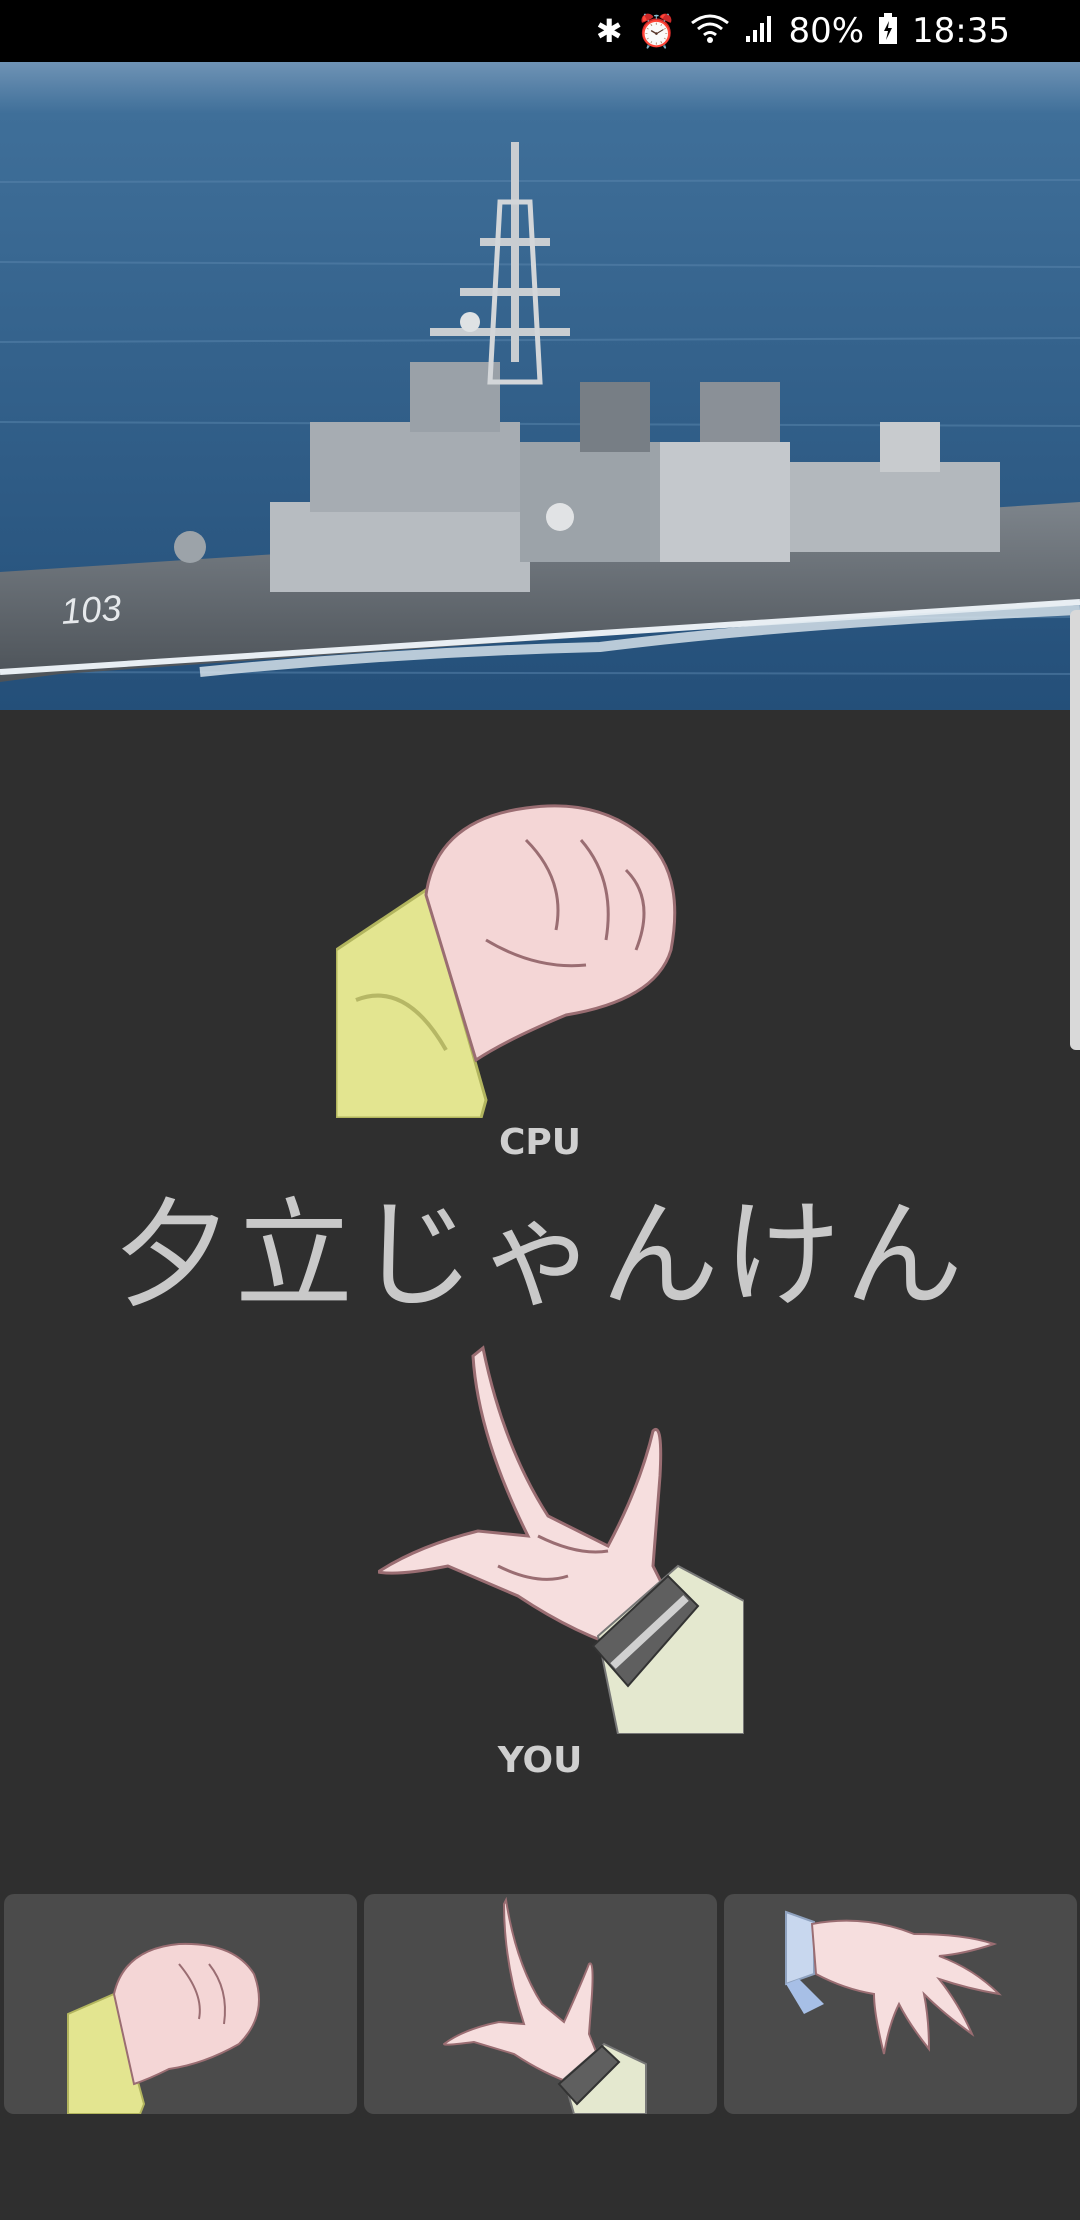  What do you see at coordinates (656, 31) in the screenshot?
I see `alarm-icon: ⏰` at bounding box center [656, 31].